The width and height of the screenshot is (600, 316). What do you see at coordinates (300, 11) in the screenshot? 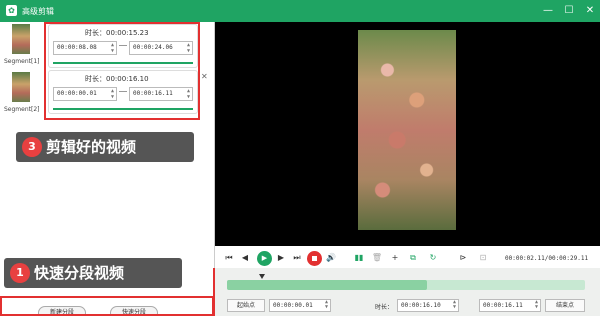
I see `title-bar: ✿ 高级剪辑 — ☐ ✕` at bounding box center [300, 11].